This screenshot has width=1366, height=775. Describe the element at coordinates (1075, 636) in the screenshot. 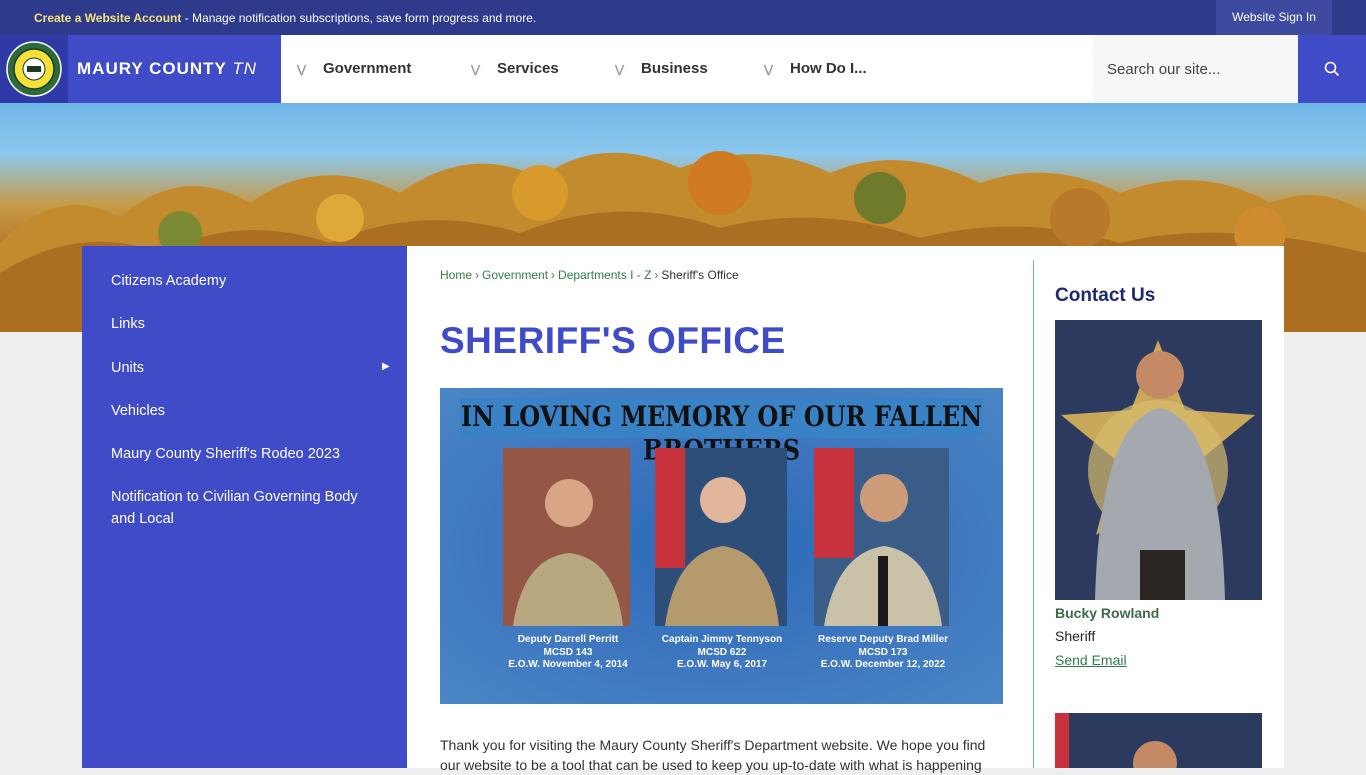

I see `sheriff-role: Sheriff` at that location.